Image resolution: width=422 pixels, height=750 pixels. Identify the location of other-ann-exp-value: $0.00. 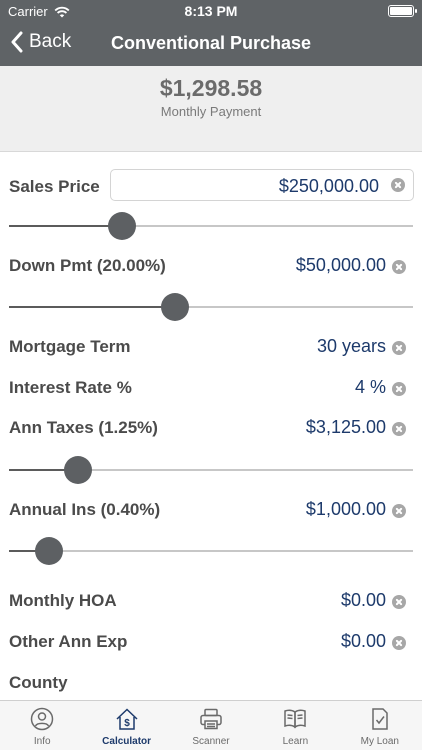
(363, 641).